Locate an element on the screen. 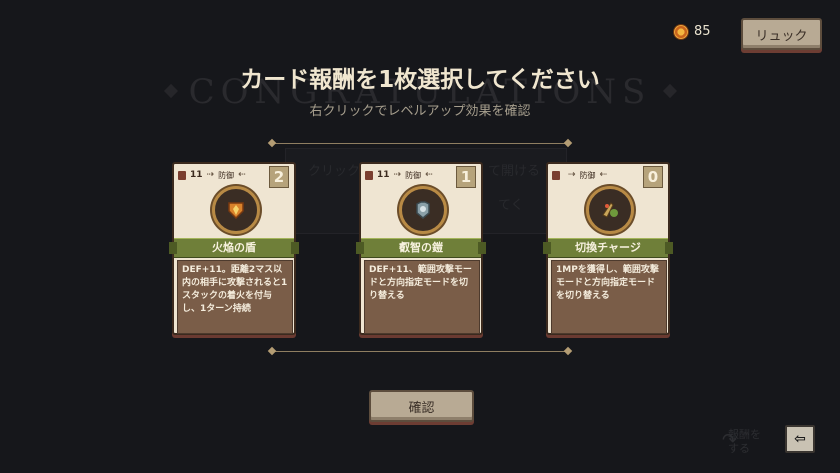  card-header: ⇢ 防御 ⇠ is located at coordinates (579, 175).